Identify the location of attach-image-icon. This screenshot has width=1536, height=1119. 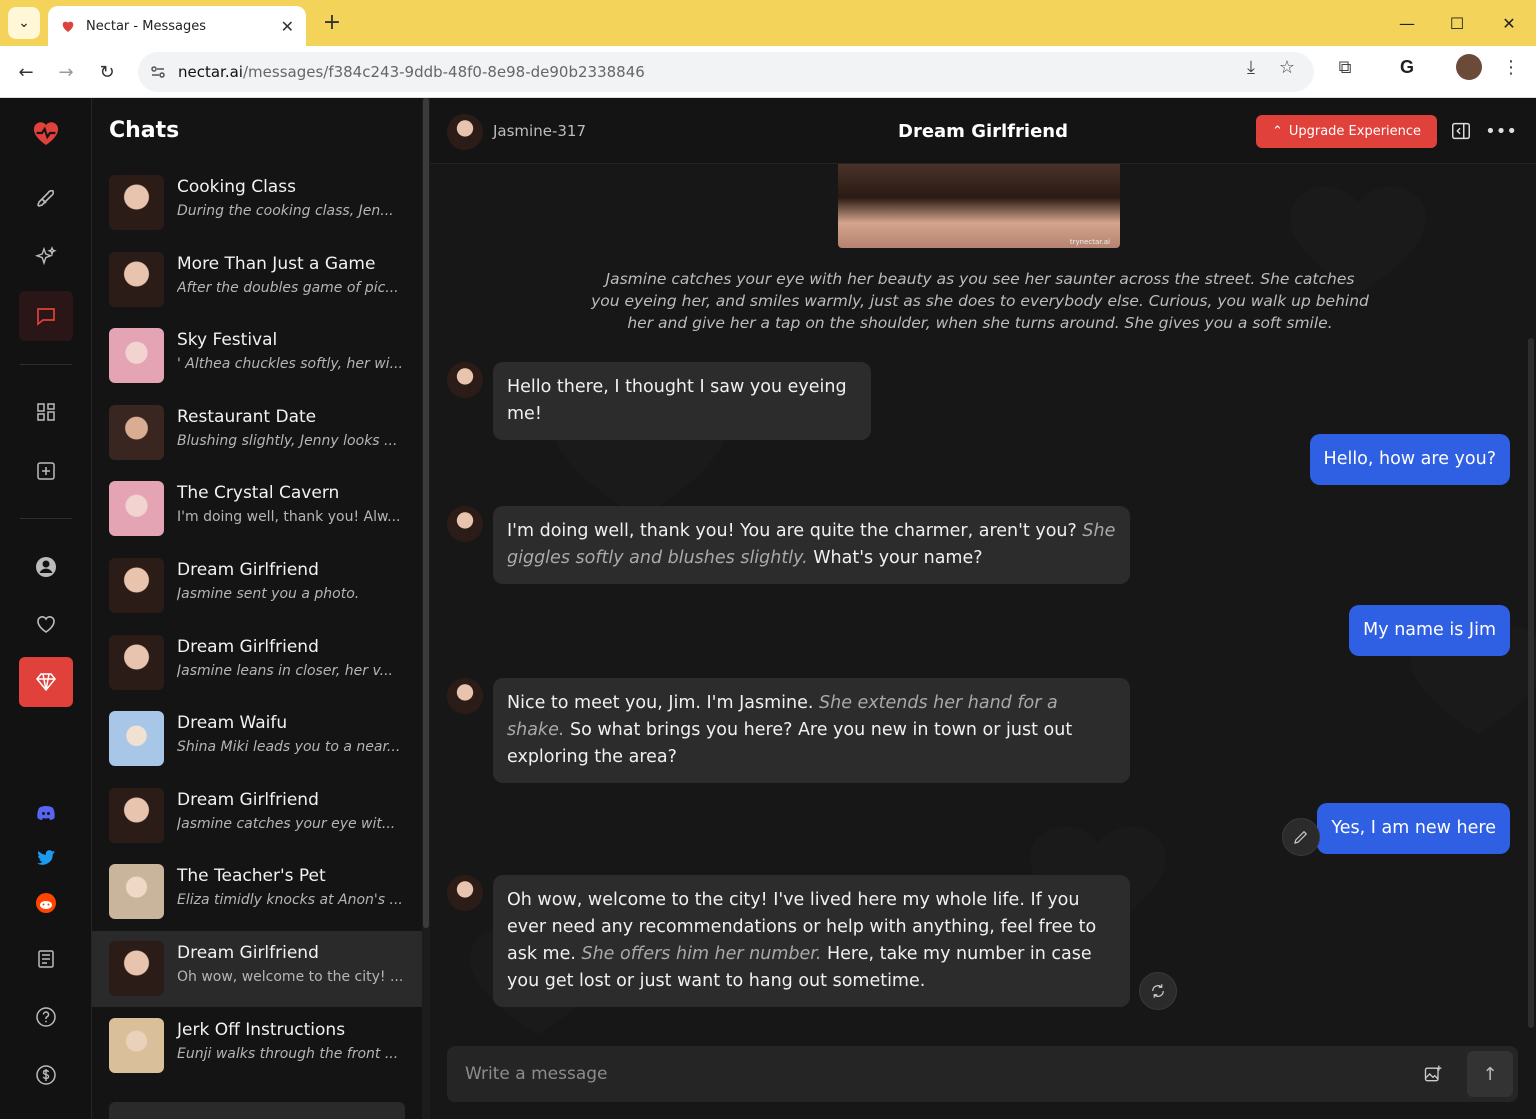
(1433, 1074).